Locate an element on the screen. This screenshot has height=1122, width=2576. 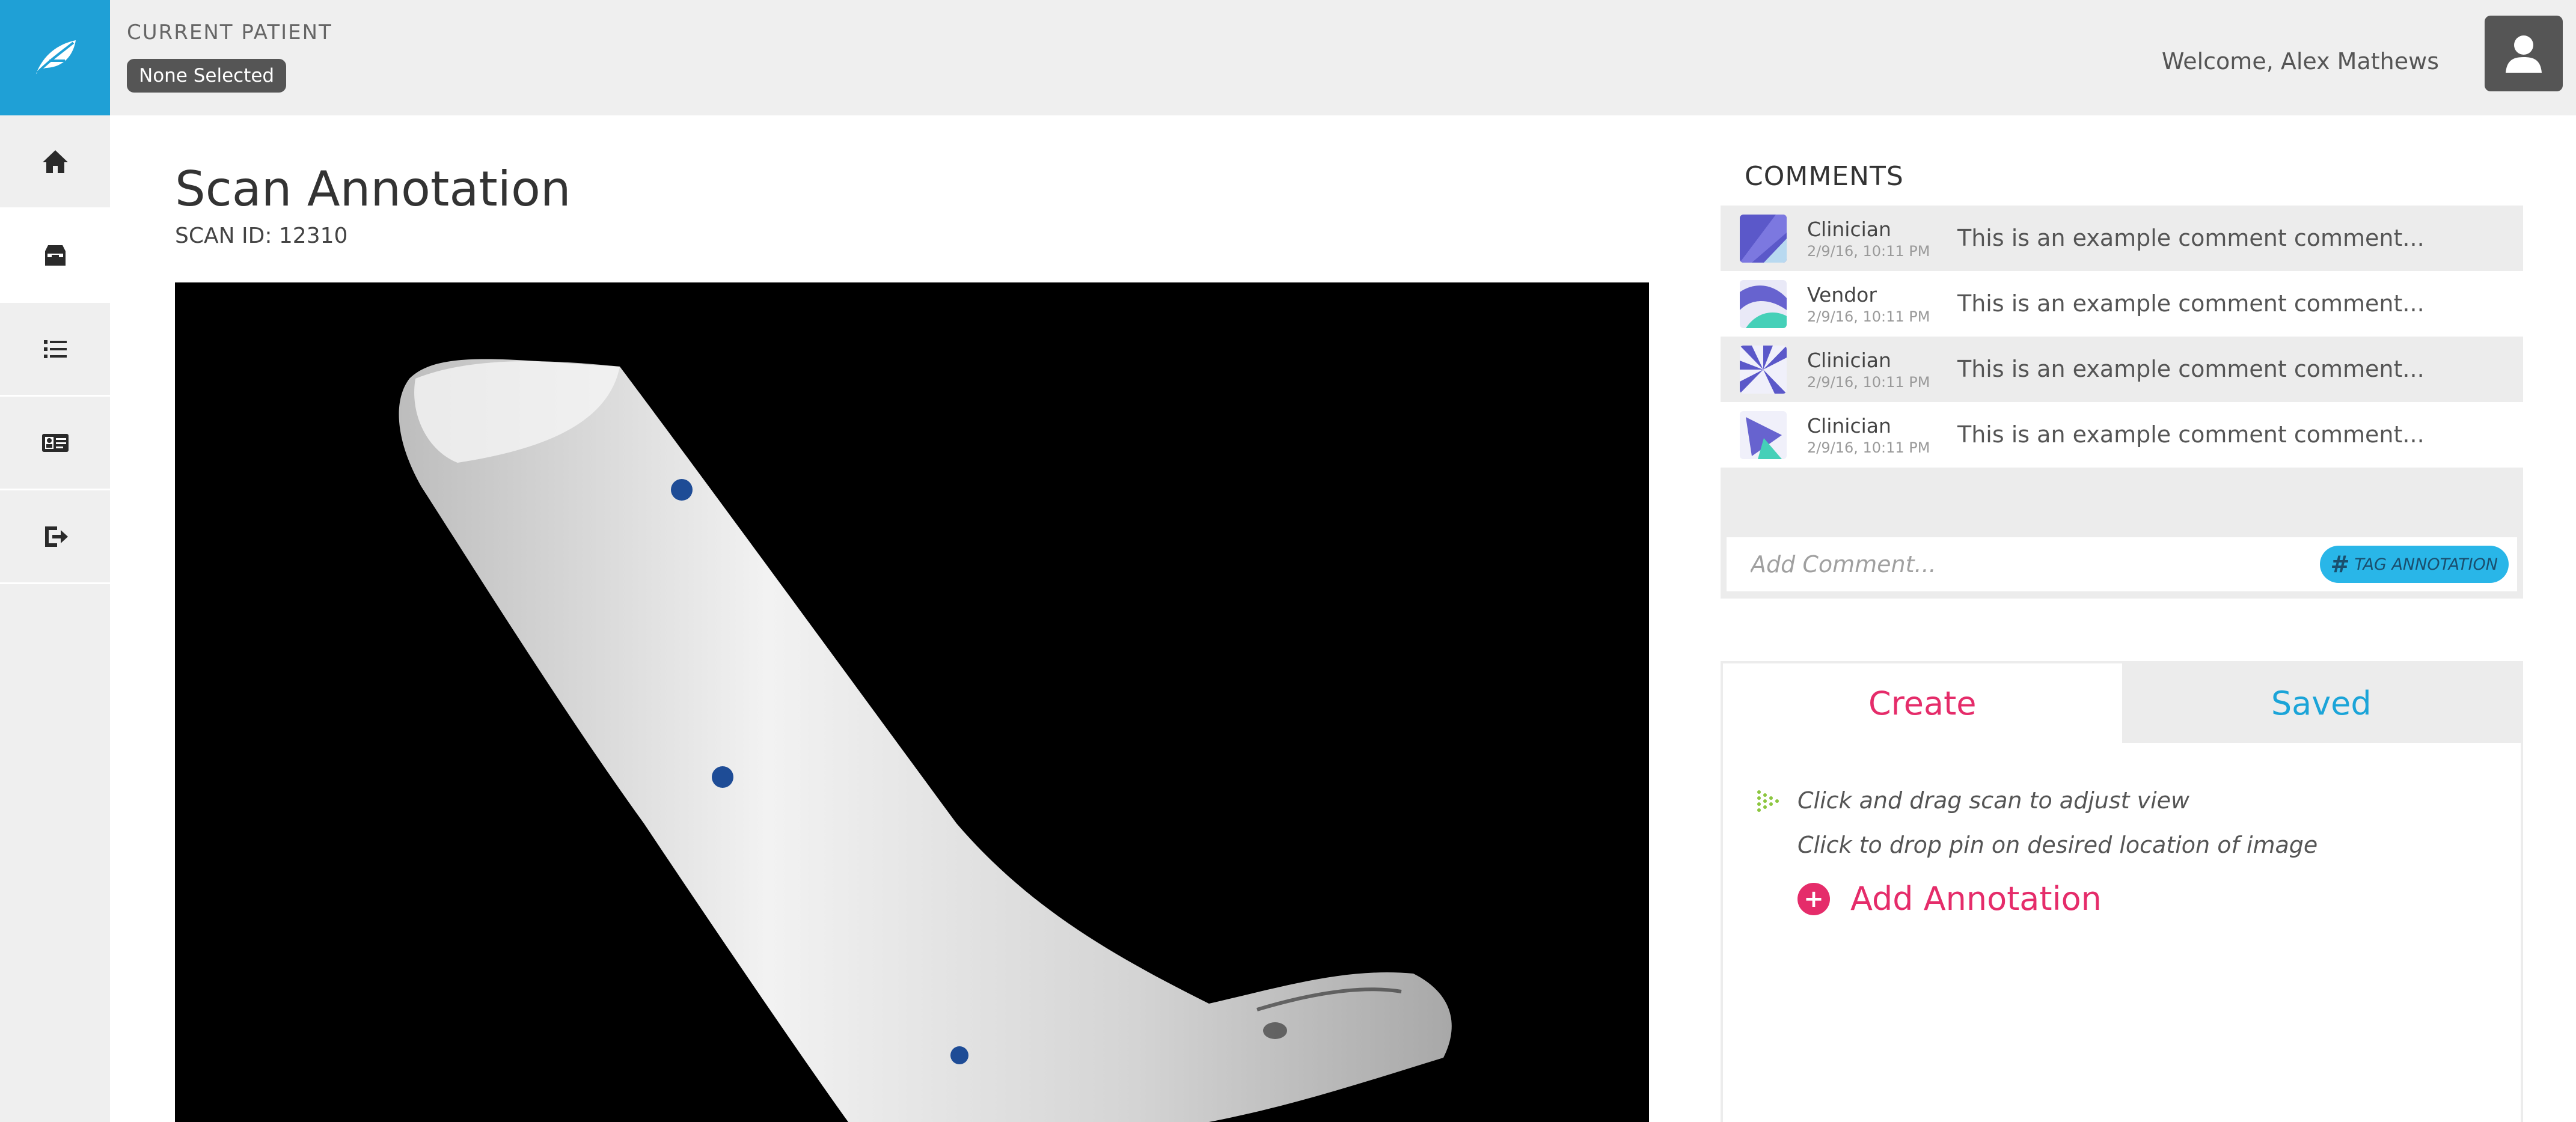
app-logo is located at coordinates (55, 57).